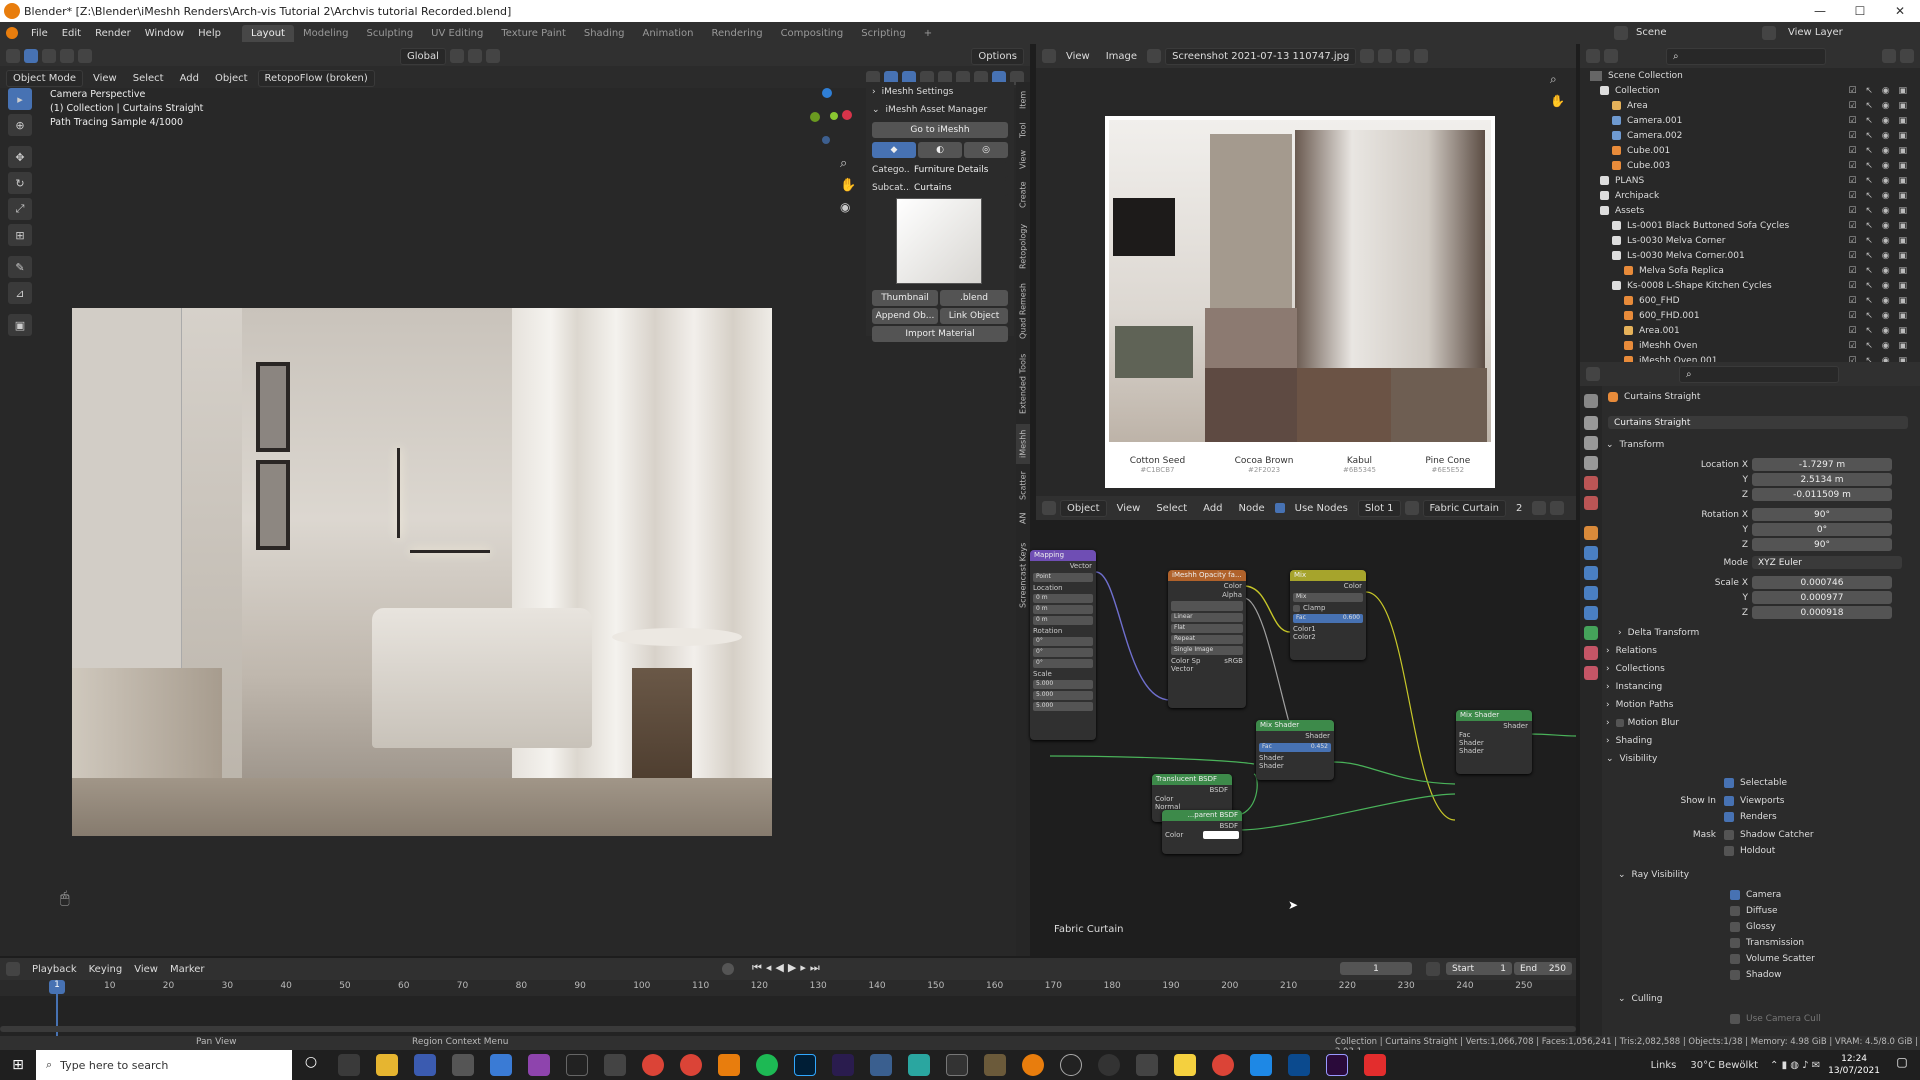  I want to click on taskbar-search-box: ⌕ Type here to search, so click(164, 1065).